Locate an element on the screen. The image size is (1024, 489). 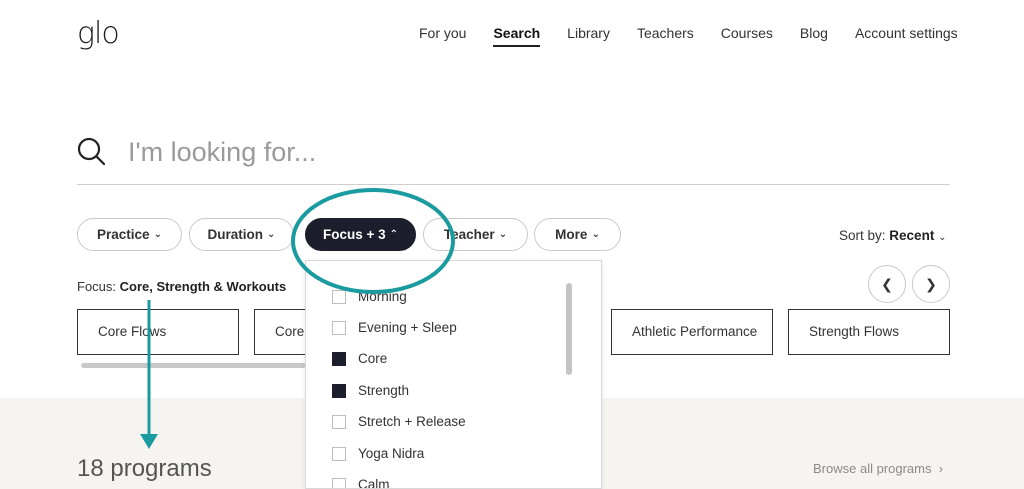
filter-focus-label: Focus + 3 is located at coordinates (354, 234).